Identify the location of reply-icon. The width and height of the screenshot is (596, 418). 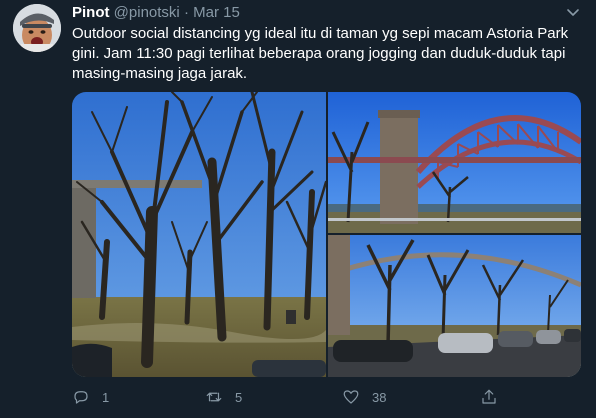
(81, 397).